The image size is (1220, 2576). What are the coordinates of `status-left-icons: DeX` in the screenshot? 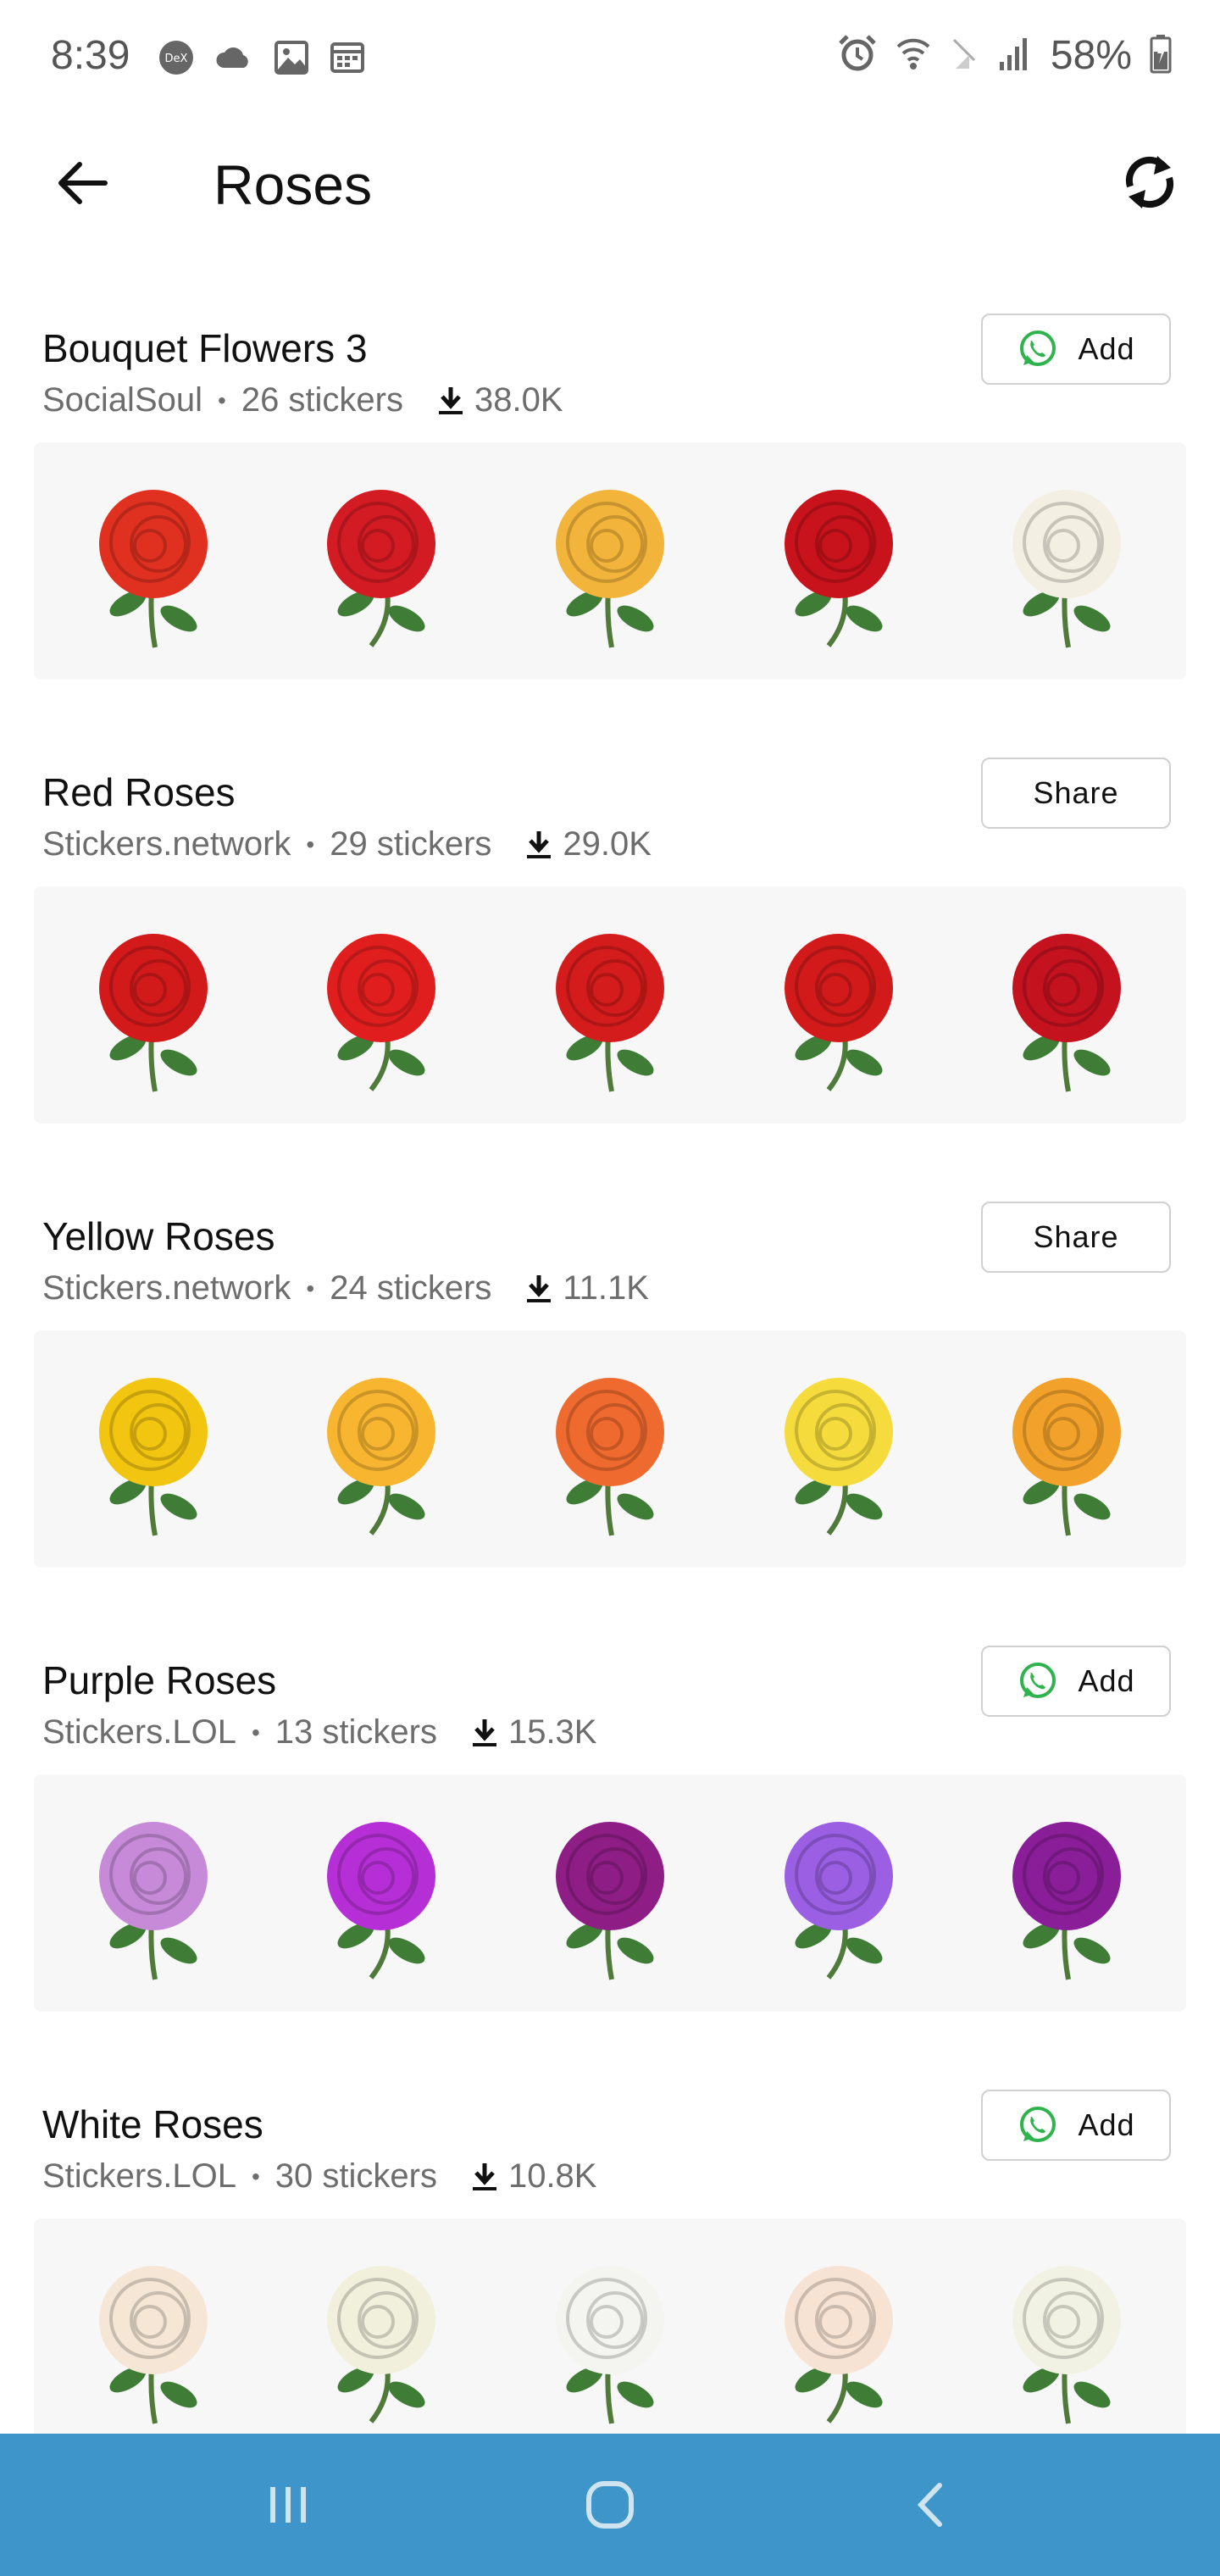 It's located at (262, 59).